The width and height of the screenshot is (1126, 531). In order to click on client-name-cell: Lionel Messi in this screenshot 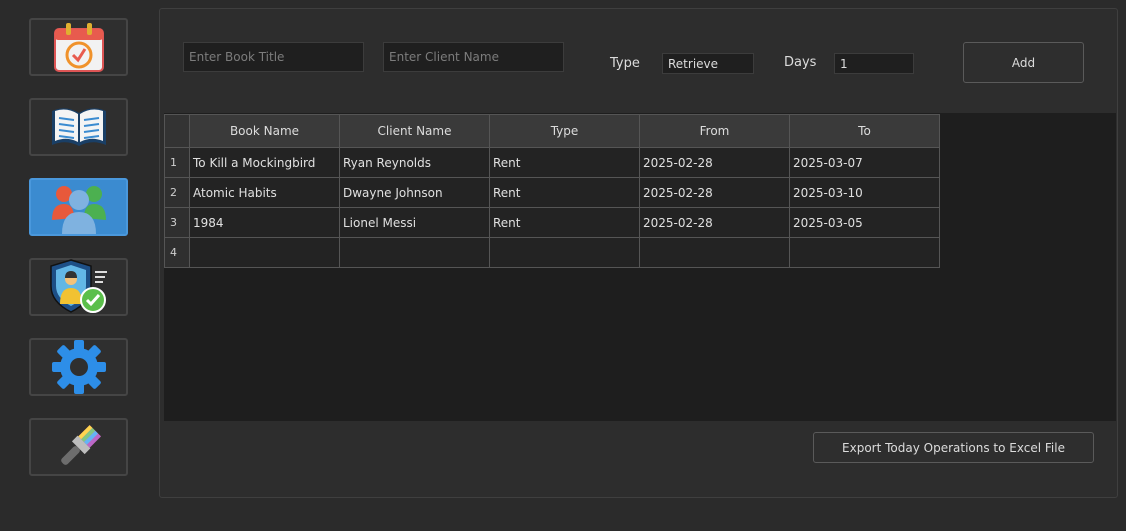, I will do `click(414, 222)`.